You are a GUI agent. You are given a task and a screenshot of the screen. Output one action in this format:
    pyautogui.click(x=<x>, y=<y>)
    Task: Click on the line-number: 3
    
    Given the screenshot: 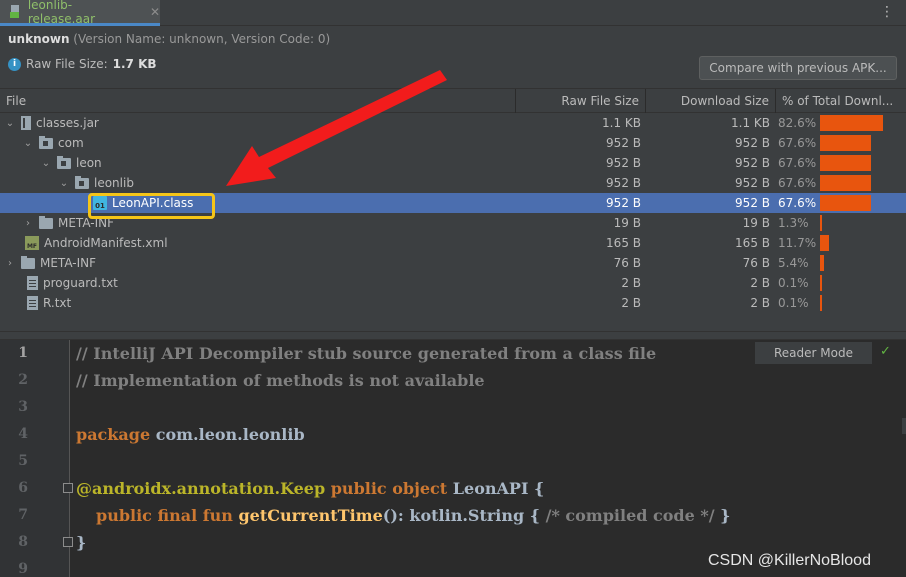 What is the action you would take?
    pyautogui.click(x=23, y=407)
    